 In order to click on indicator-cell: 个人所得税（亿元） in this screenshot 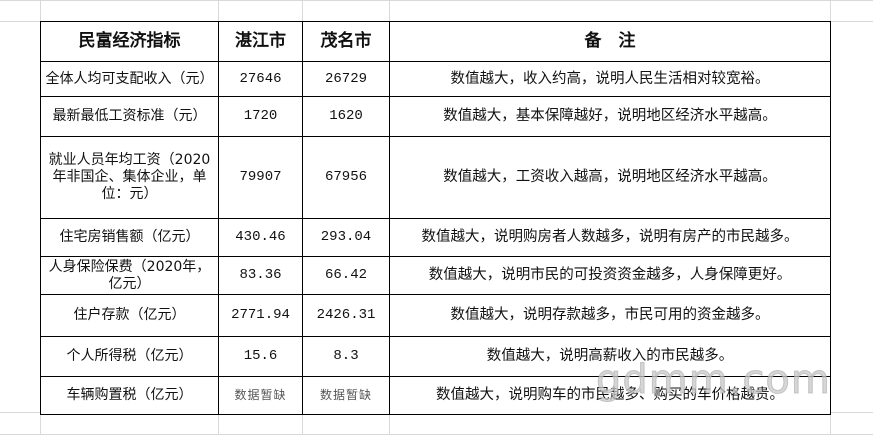, I will do `click(129, 356)`.